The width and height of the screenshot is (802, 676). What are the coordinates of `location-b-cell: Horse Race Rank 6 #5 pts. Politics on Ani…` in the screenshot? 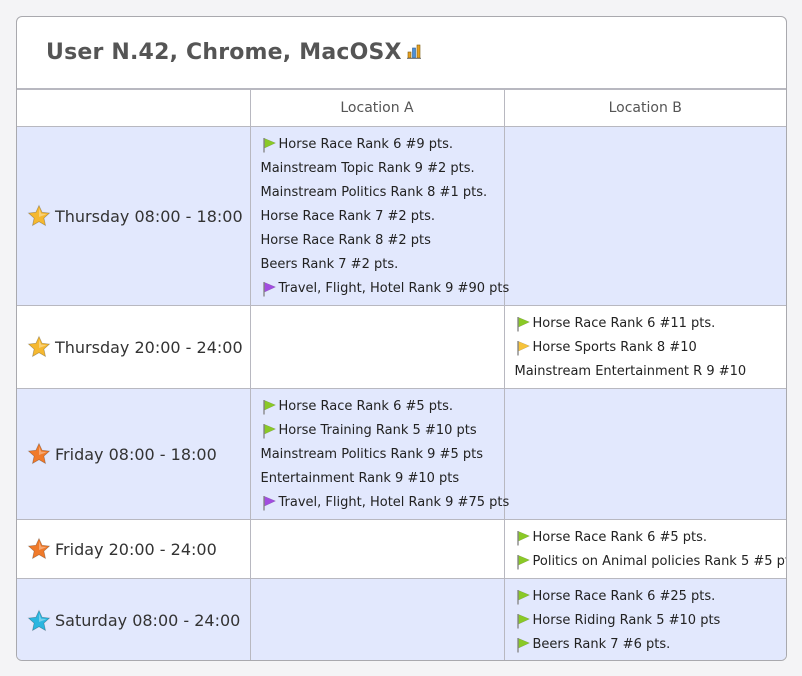 It's located at (645, 549).